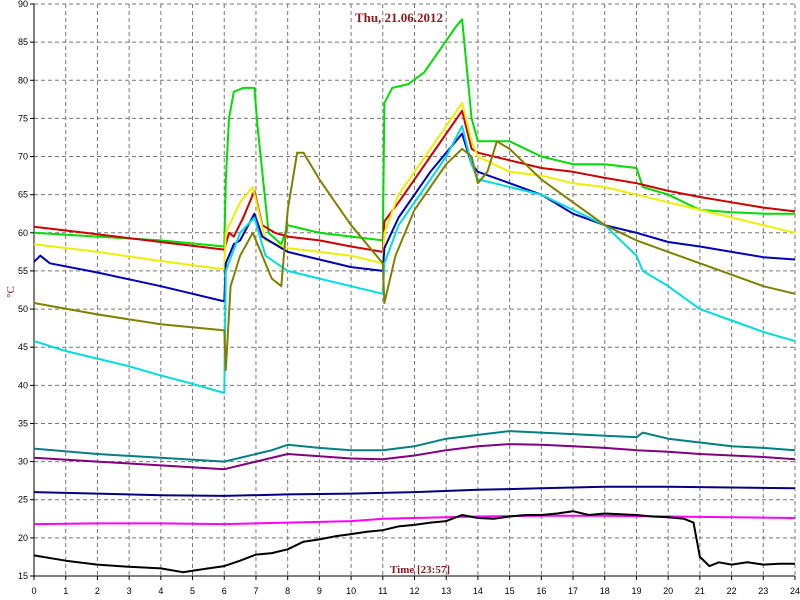  What do you see at coordinates (255, 591) in the screenshot?
I see `x-tick-label: 7` at bounding box center [255, 591].